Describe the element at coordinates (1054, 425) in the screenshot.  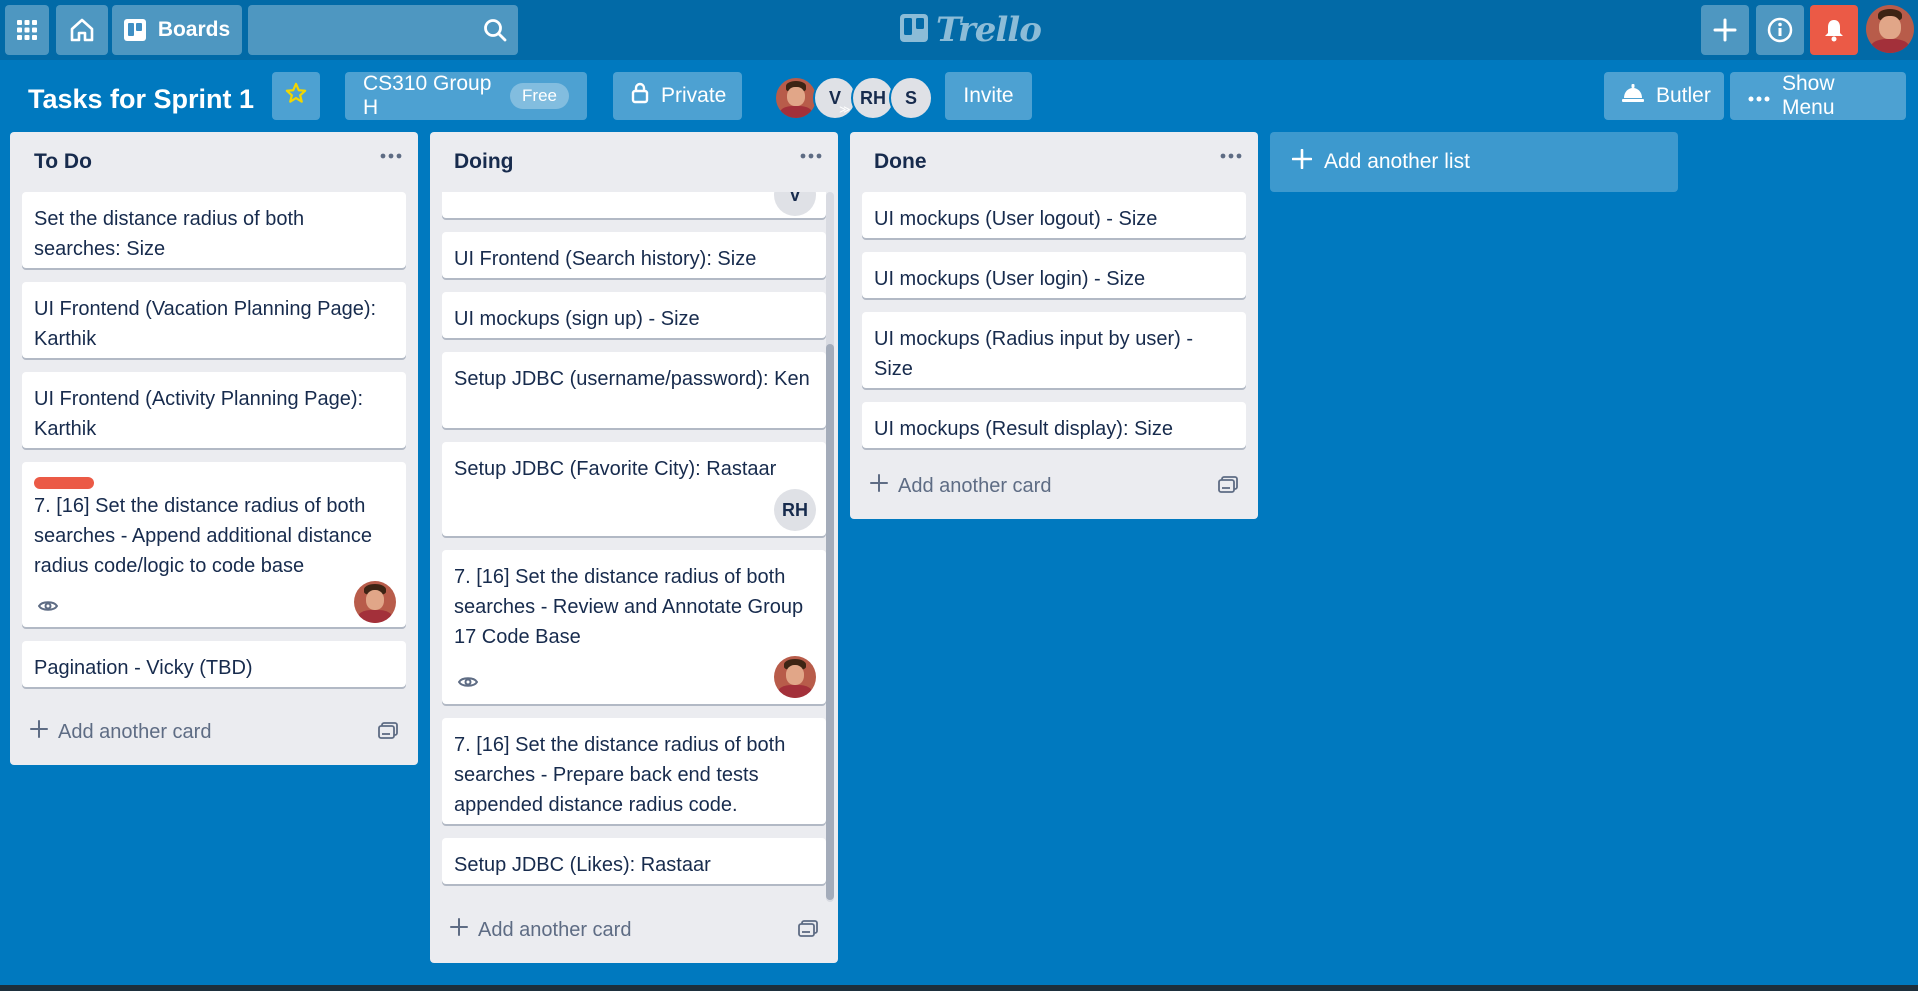
I see `card: UI mockups (Result display): Size` at that location.